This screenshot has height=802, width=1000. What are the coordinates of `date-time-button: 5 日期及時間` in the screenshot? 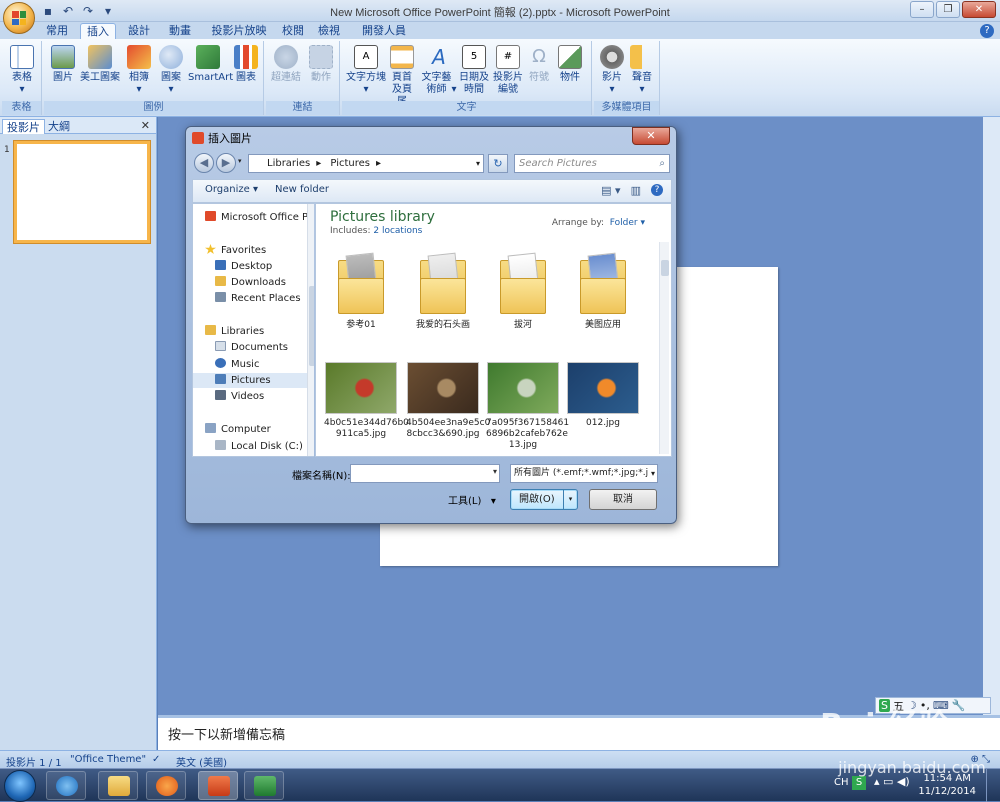 It's located at (474, 70).